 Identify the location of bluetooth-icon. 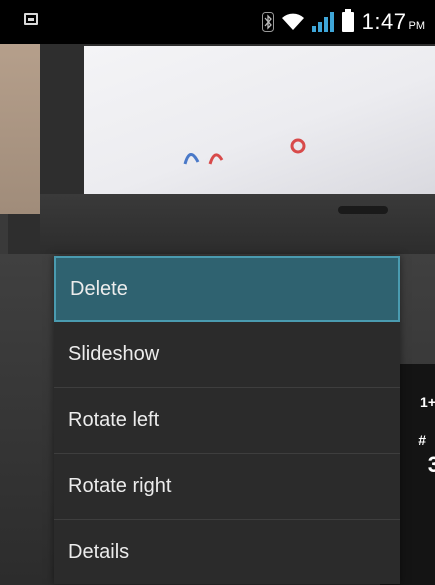
(267, 22).